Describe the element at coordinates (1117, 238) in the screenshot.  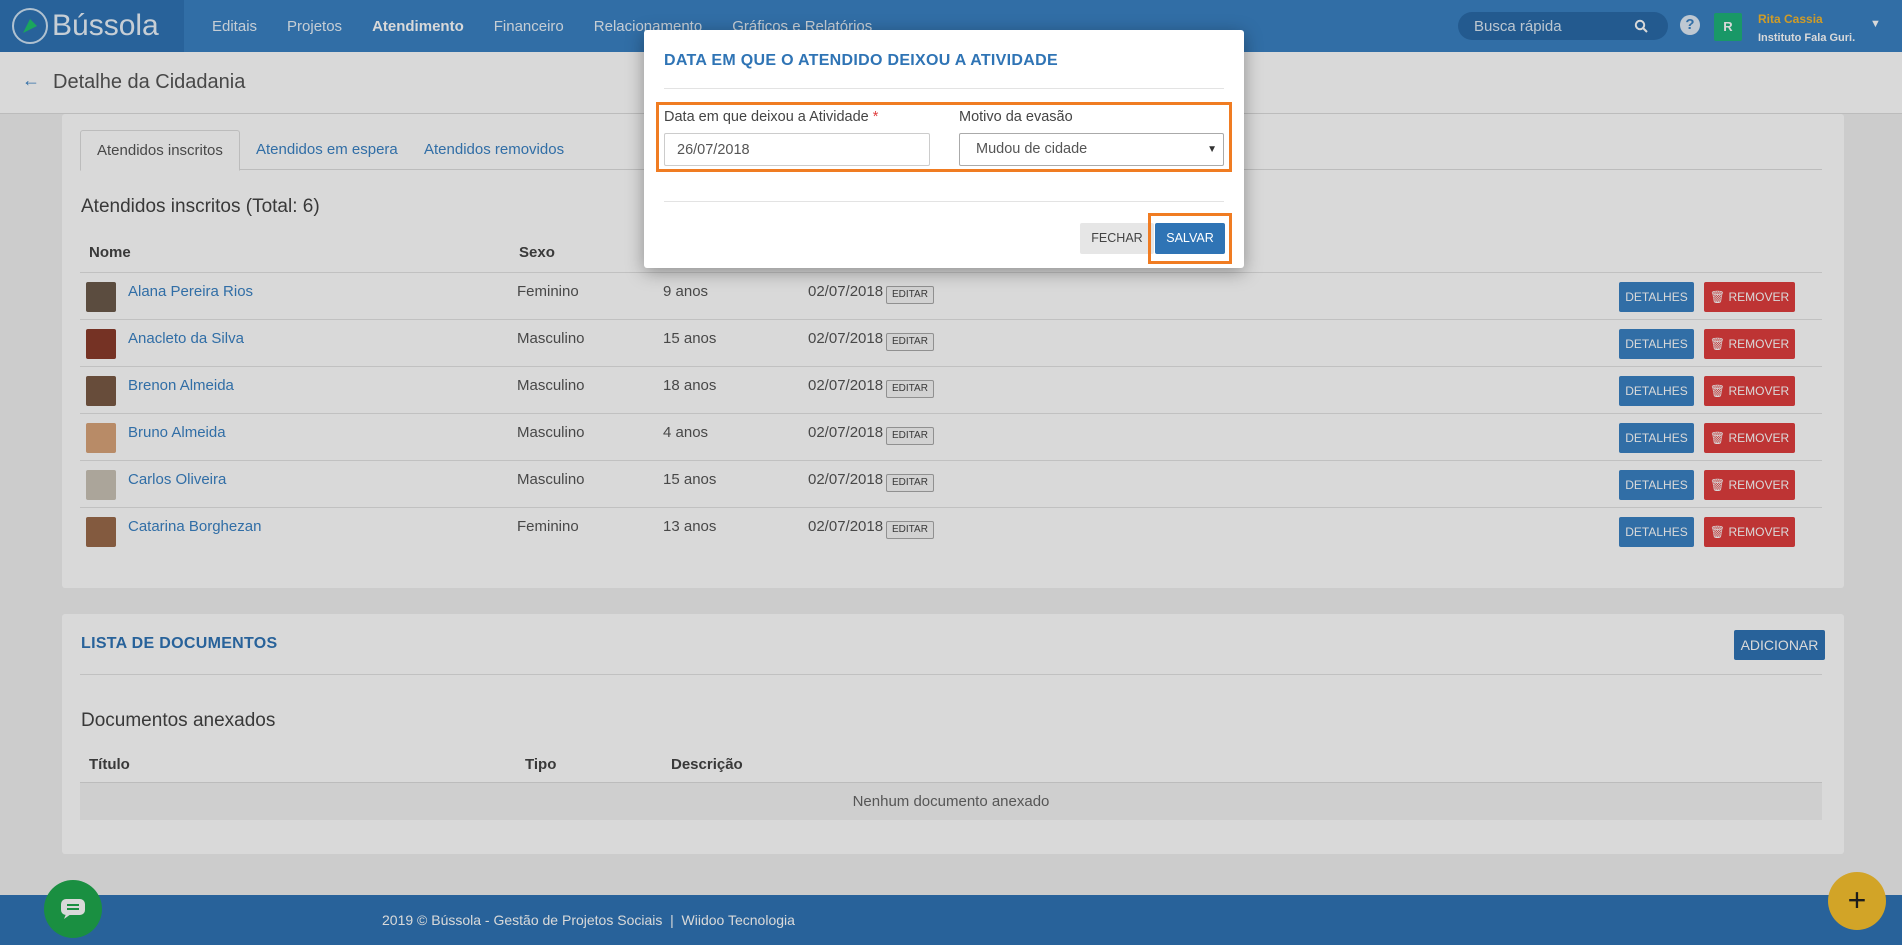
I see `close-button: FECHAR` at that location.